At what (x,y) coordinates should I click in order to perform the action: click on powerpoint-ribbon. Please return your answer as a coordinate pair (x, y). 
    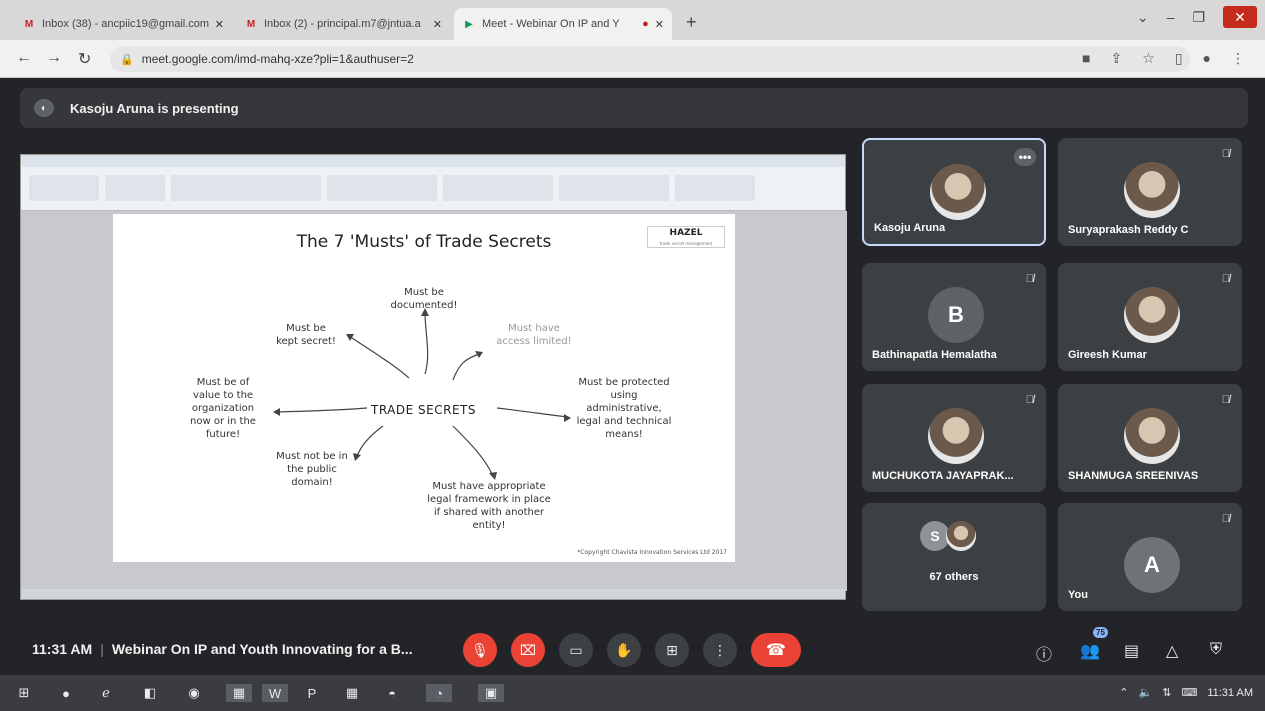
    Looking at the image, I should click on (433, 189).